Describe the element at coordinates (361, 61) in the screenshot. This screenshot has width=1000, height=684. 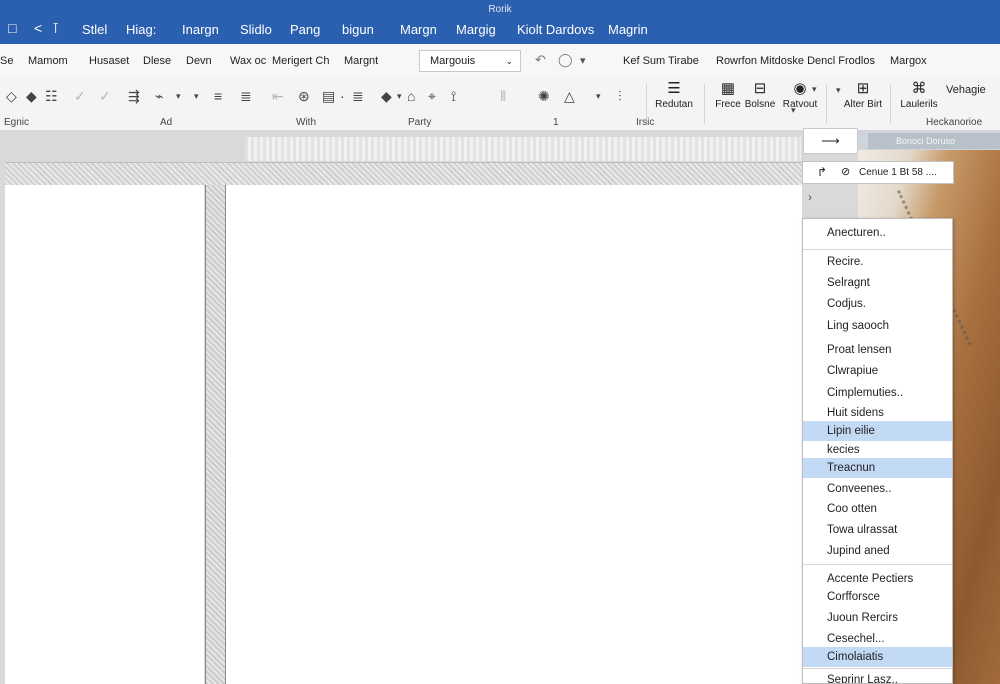
I see `ribbon1-item-margnt: Margnt` at that location.